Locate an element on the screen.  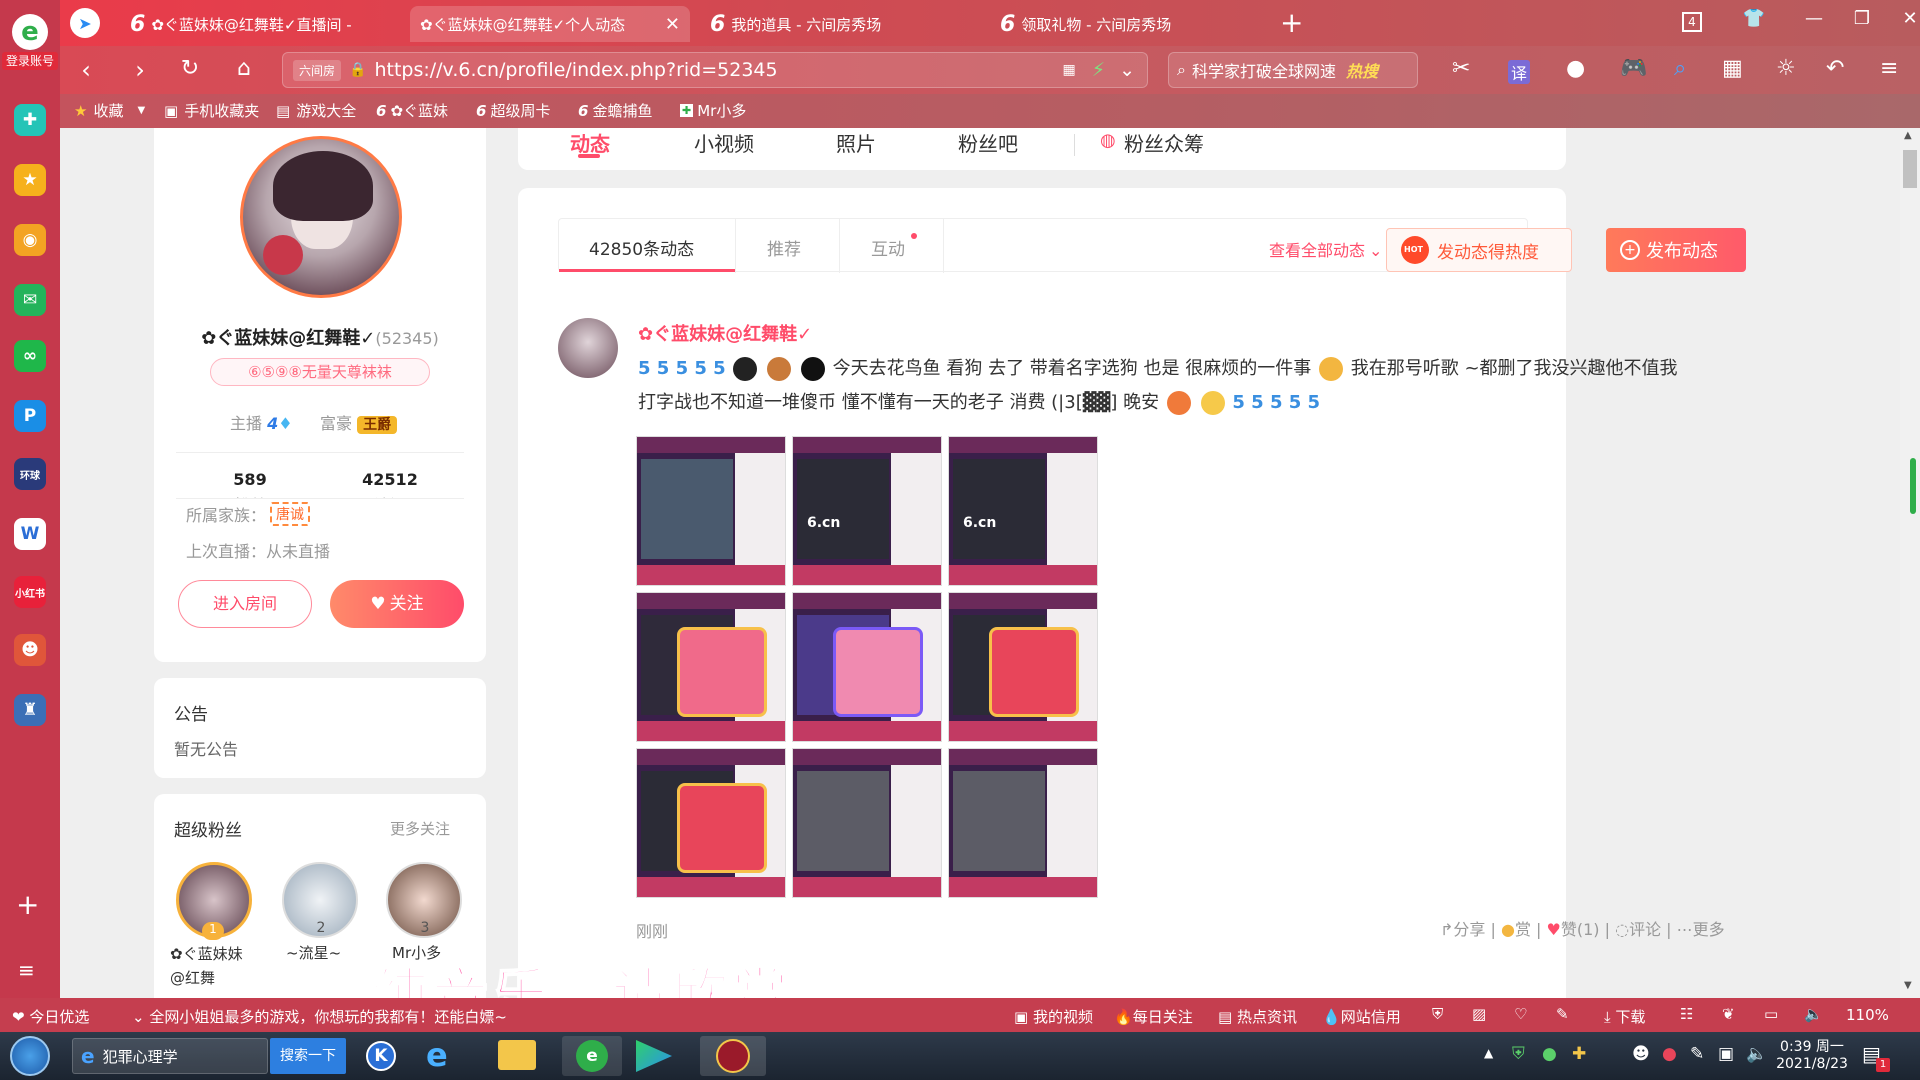
bookmark-fishing: 6 金蟾捕鱼 is located at coordinates (615, 110).